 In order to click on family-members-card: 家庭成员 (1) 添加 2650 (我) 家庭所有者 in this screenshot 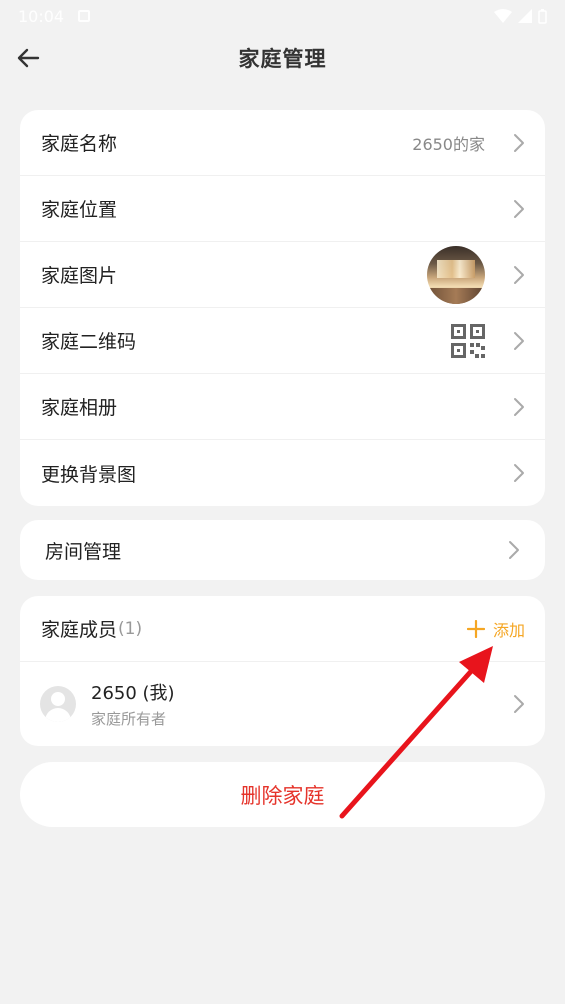, I will do `click(282, 671)`.